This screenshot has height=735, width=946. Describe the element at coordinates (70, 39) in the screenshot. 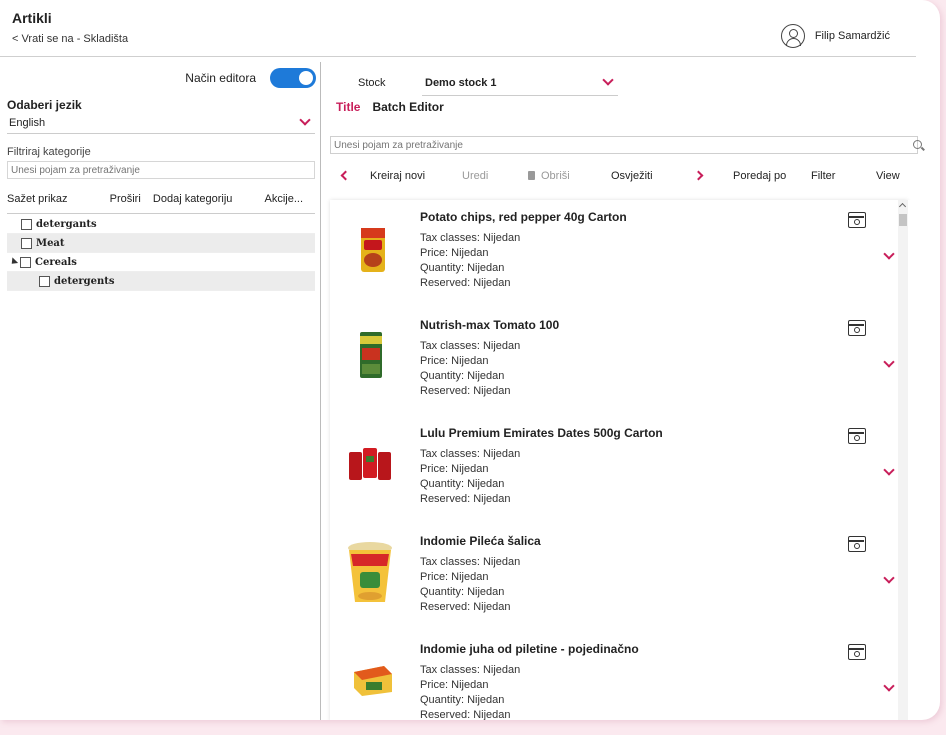

I see `back-link: < Vrati se na - Skladišta` at that location.